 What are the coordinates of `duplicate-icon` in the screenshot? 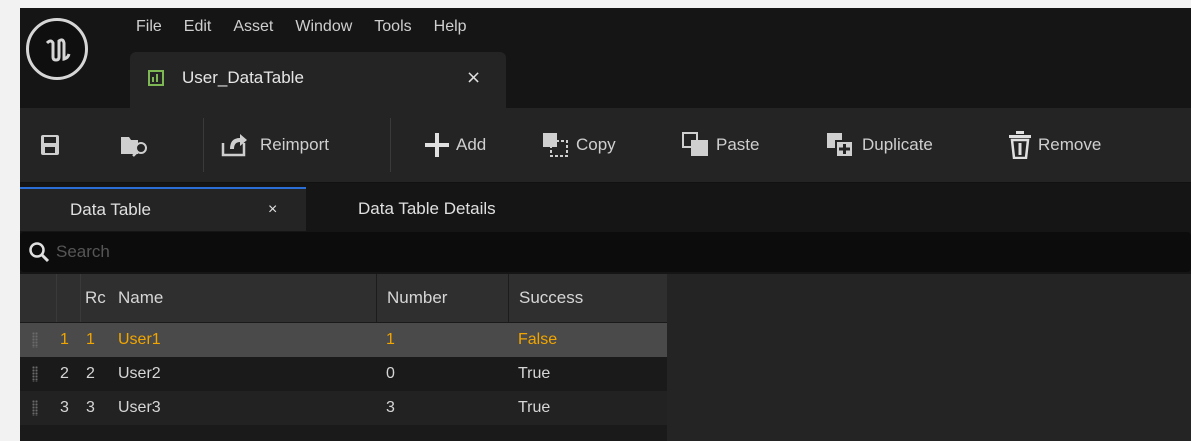 It's located at (840, 145).